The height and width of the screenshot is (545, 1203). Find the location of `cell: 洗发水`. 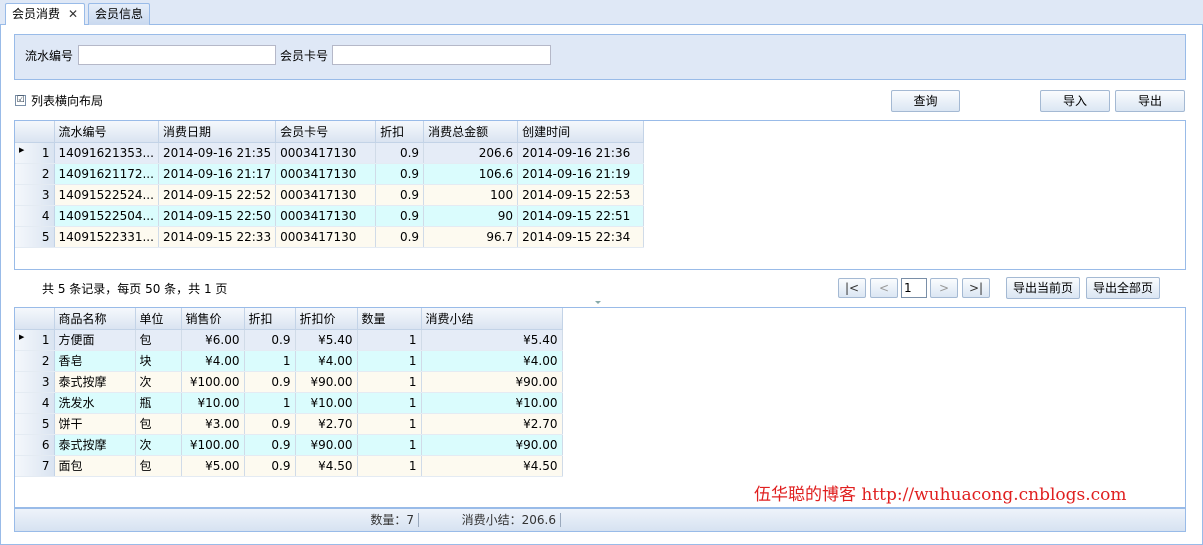

cell: 洗发水 is located at coordinates (95, 403).